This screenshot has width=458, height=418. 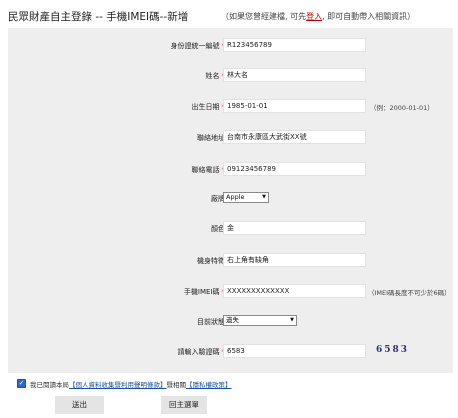 I want to click on agreement-checkbox: ✓, so click(x=21, y=383).